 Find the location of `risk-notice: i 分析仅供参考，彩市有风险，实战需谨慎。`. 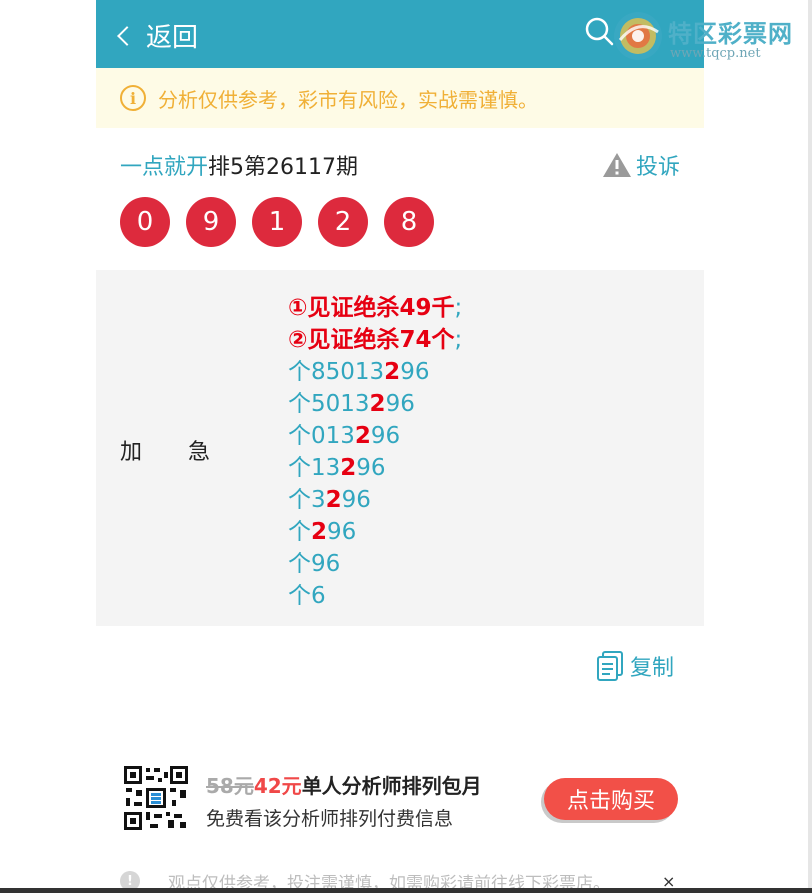

risk-notice: i 分析仅供参考，彩市有风险，实战需谨慎。 is located at coordinates (400, 98).